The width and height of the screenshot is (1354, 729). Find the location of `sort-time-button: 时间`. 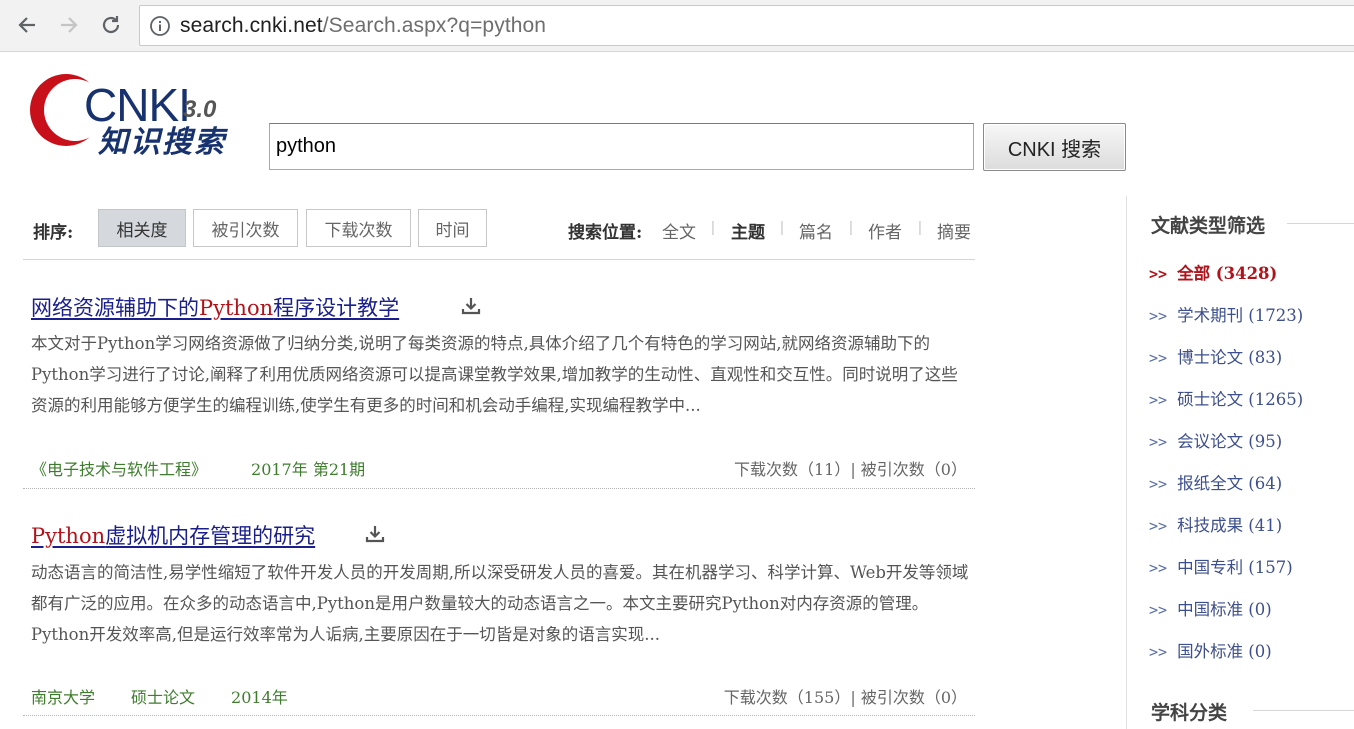

sort-time-button: 时间 is located at coordinates (452, 228).